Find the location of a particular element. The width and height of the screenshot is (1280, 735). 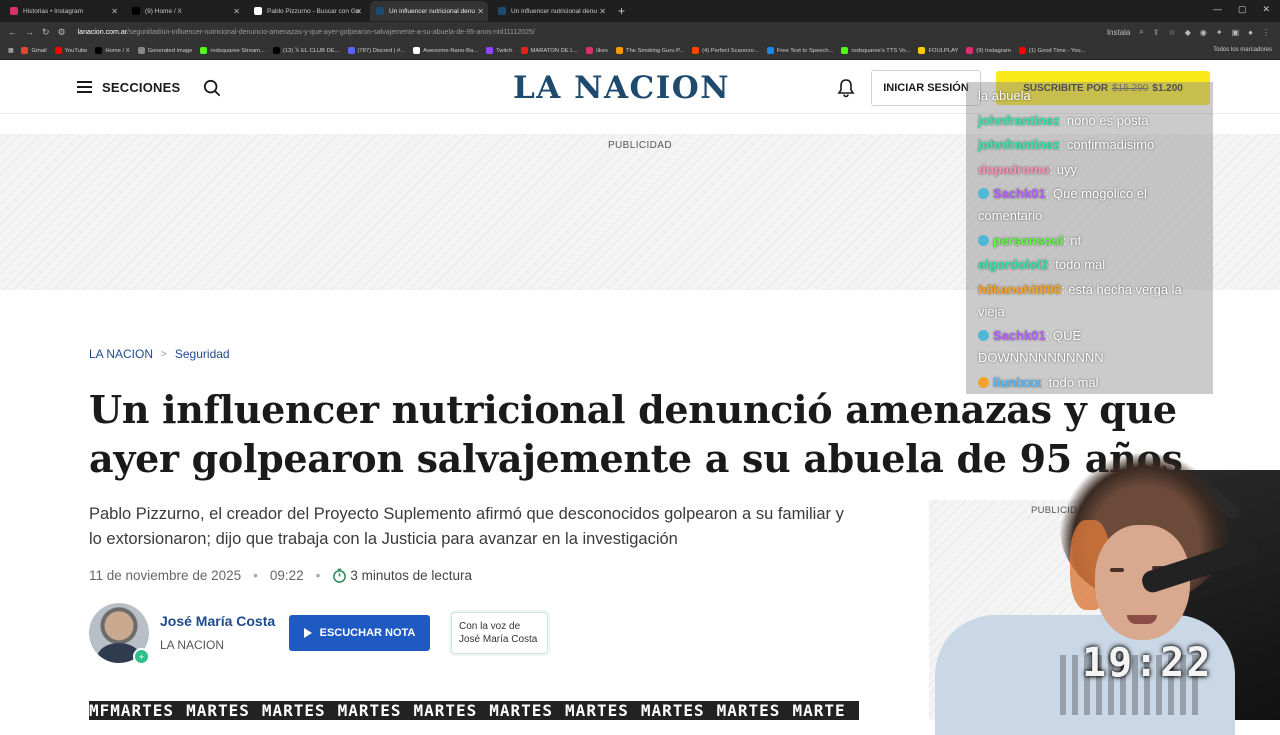

reload-icon: ↻ is located at coordinates (46, 32).